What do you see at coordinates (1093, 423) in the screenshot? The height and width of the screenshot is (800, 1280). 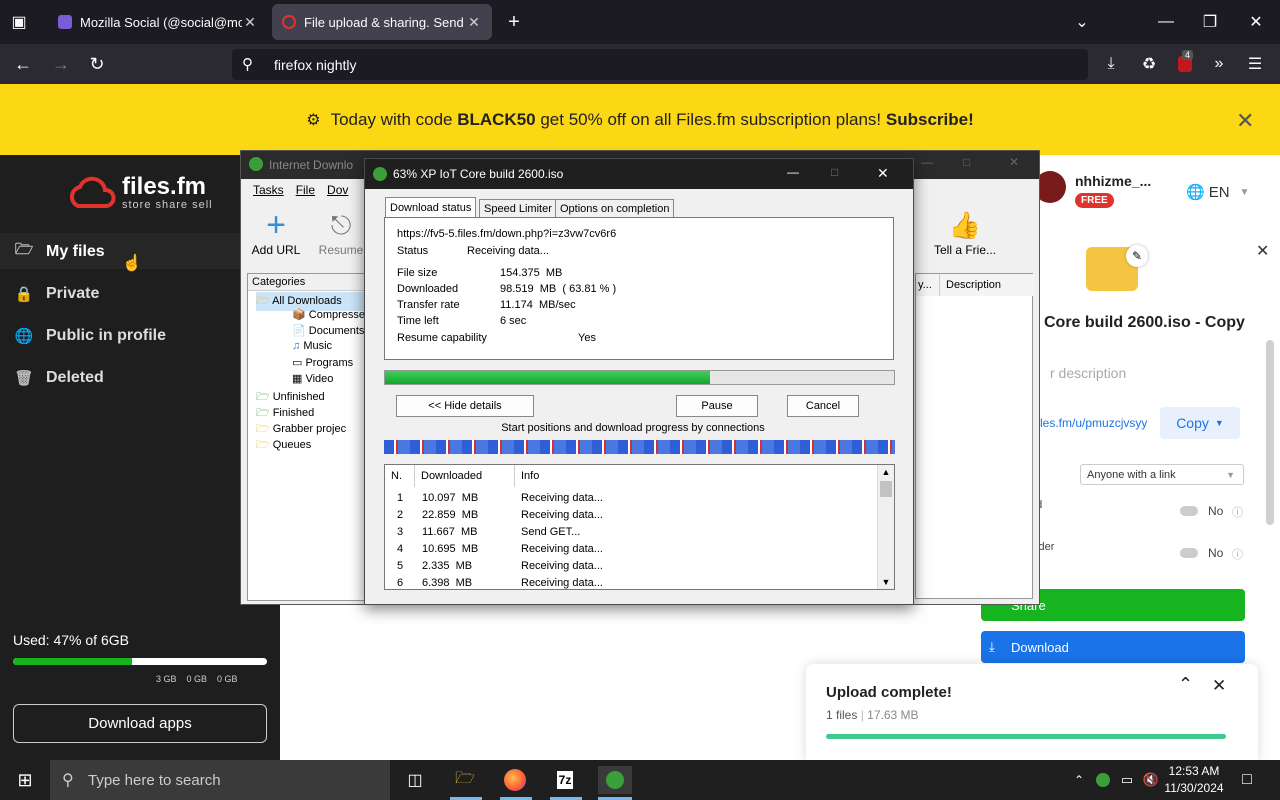 I see `share-link: les.fm/u/pmuzcjvsyy` at bounding box center [1093, 423].